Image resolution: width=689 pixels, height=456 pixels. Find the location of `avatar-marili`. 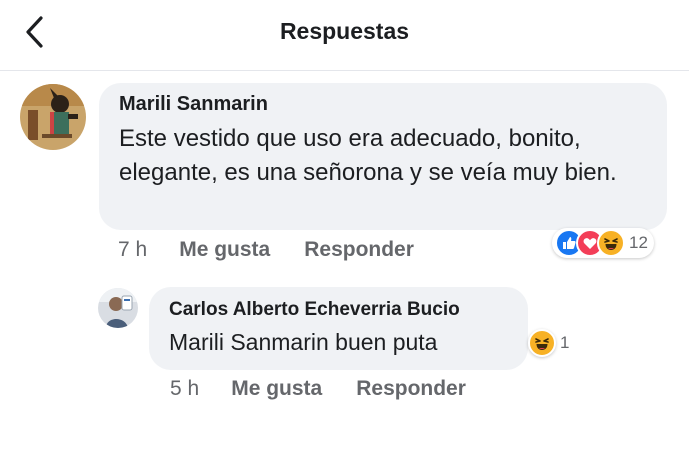

avatar-marili is located at coordinates (53, 117).